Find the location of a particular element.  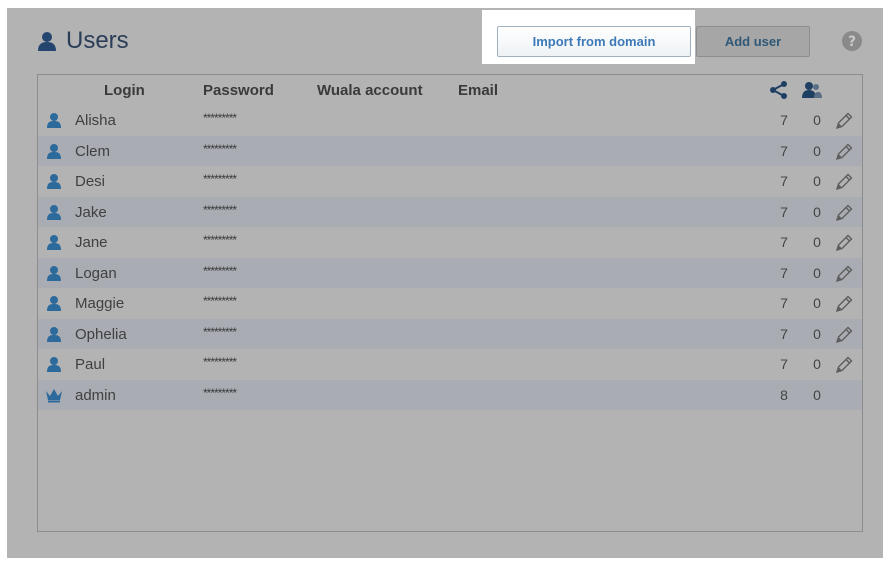

column-password: Password is located at coordinates (238, 90).